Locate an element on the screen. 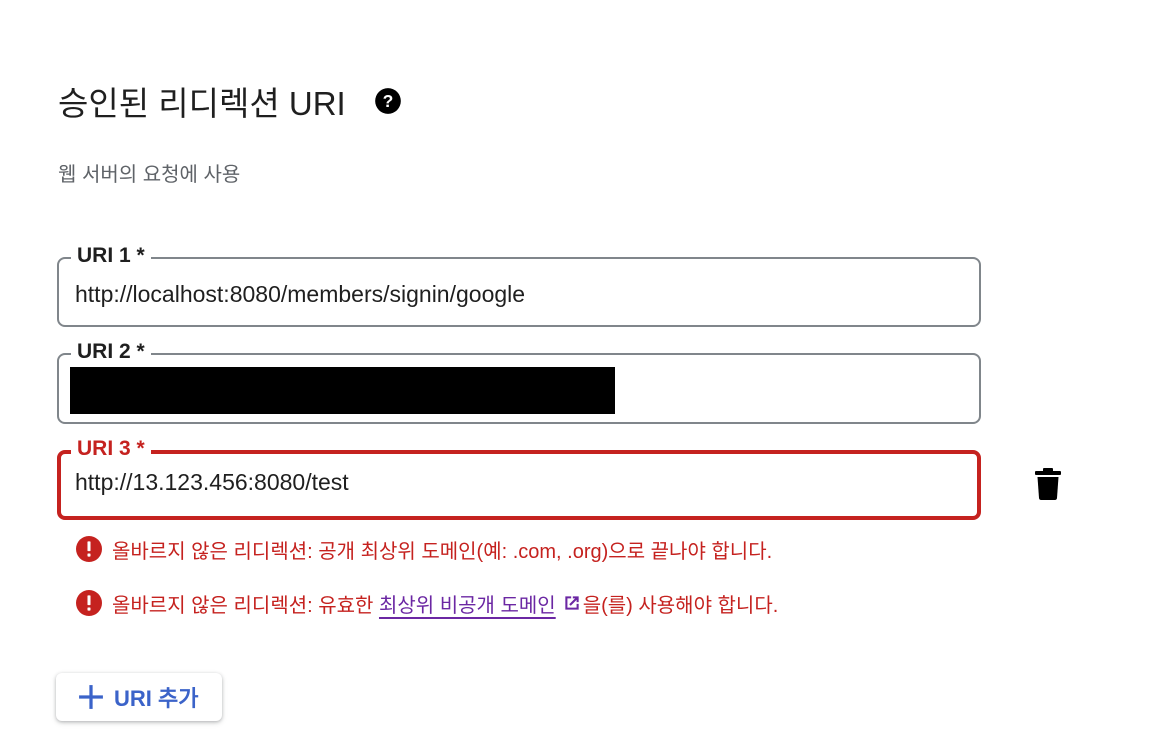 The image size is (1168, 740). uri-2-field: URI 2 * is located at coordinates (519, 381).